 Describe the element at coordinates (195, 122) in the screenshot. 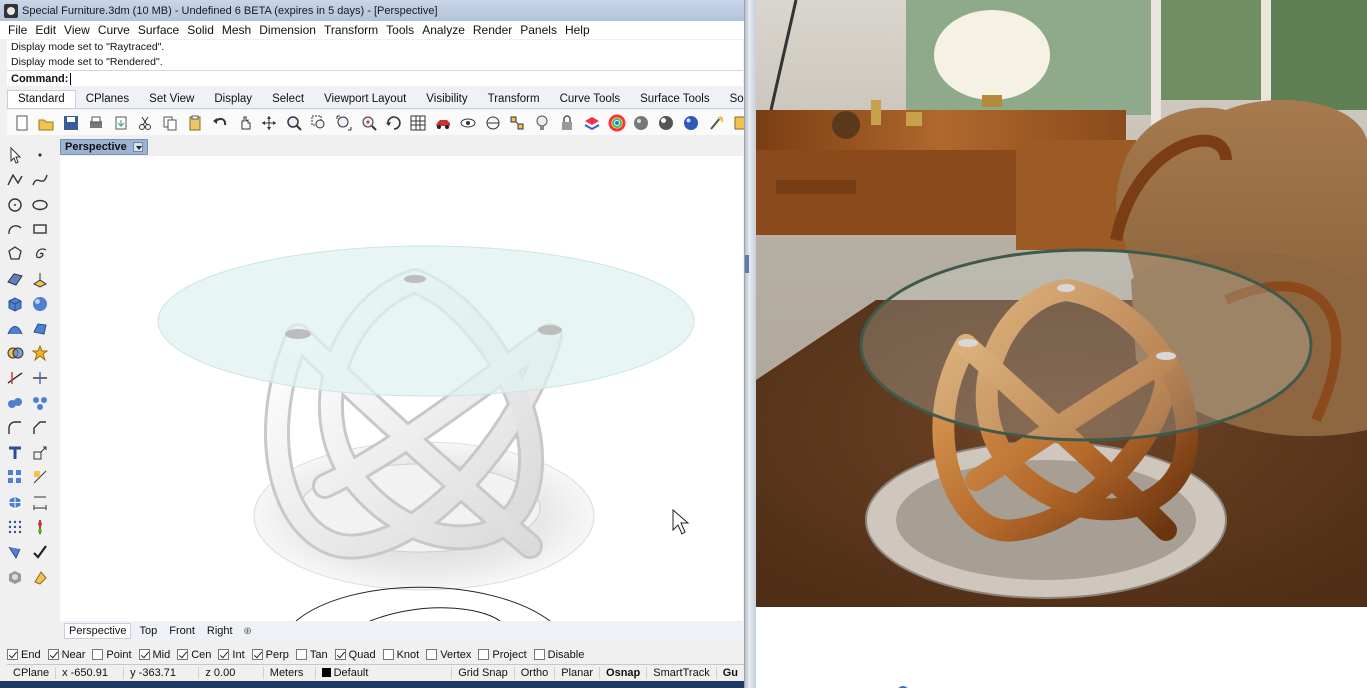

I see `paste-icon` at that location.